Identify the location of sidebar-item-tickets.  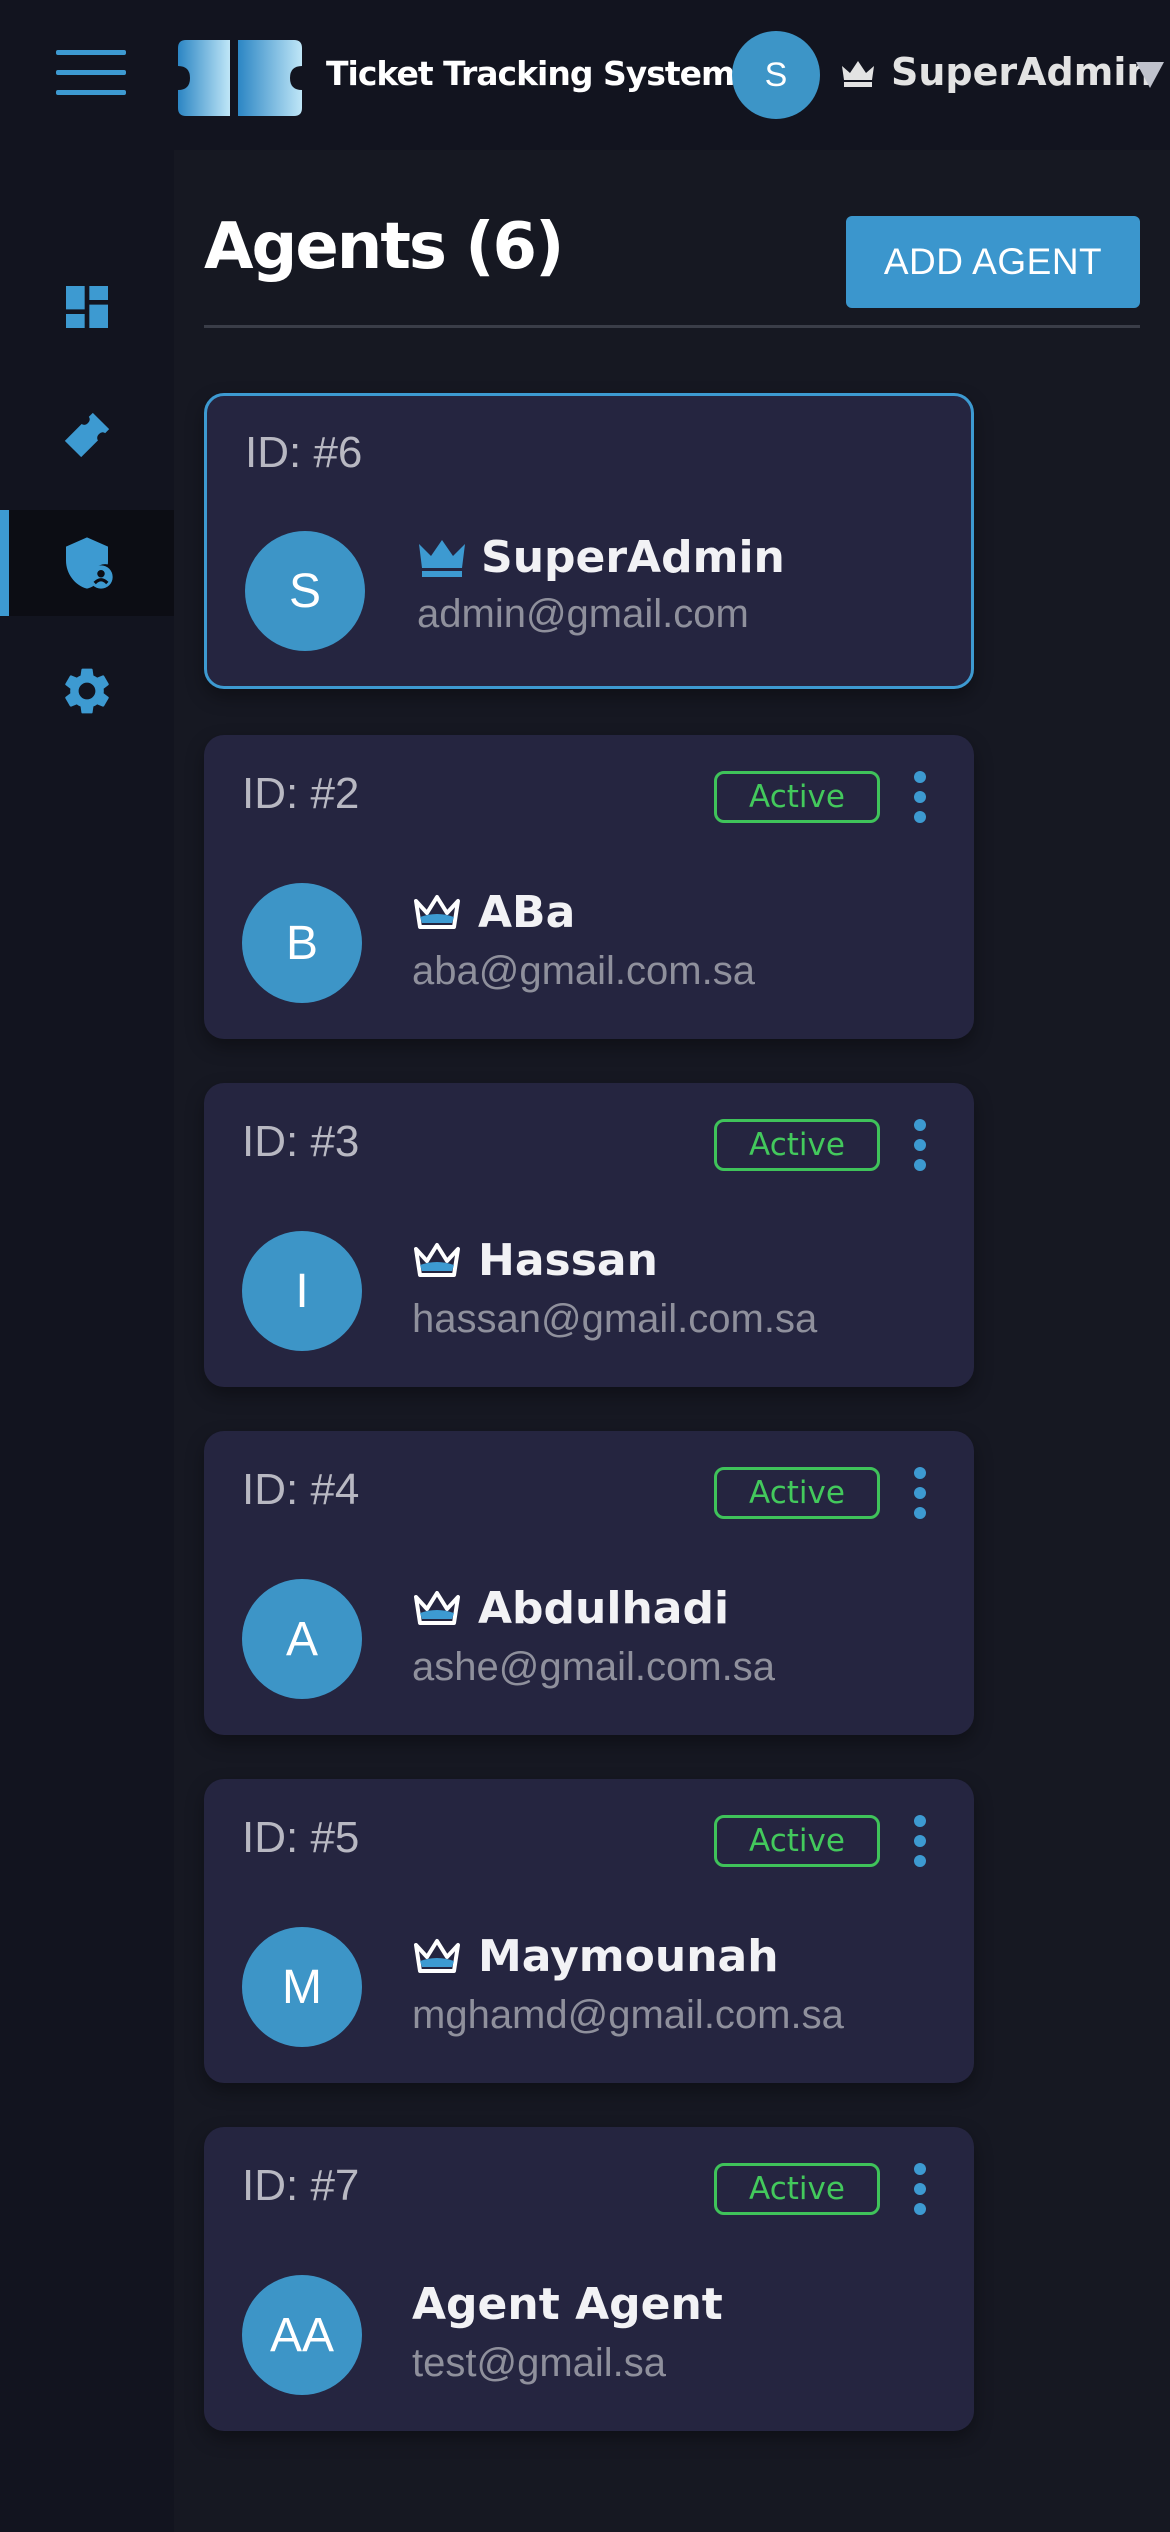
(87, 435).